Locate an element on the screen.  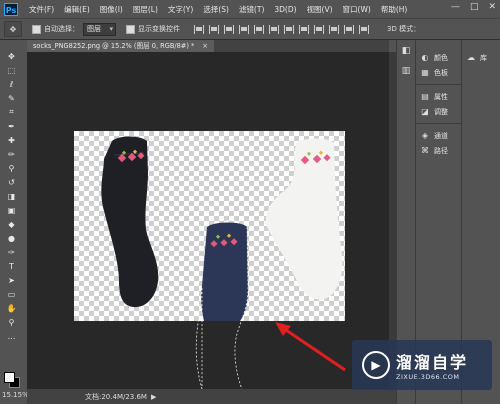
auto-select-label: 自动选择： is located at coordinates (61, 29).